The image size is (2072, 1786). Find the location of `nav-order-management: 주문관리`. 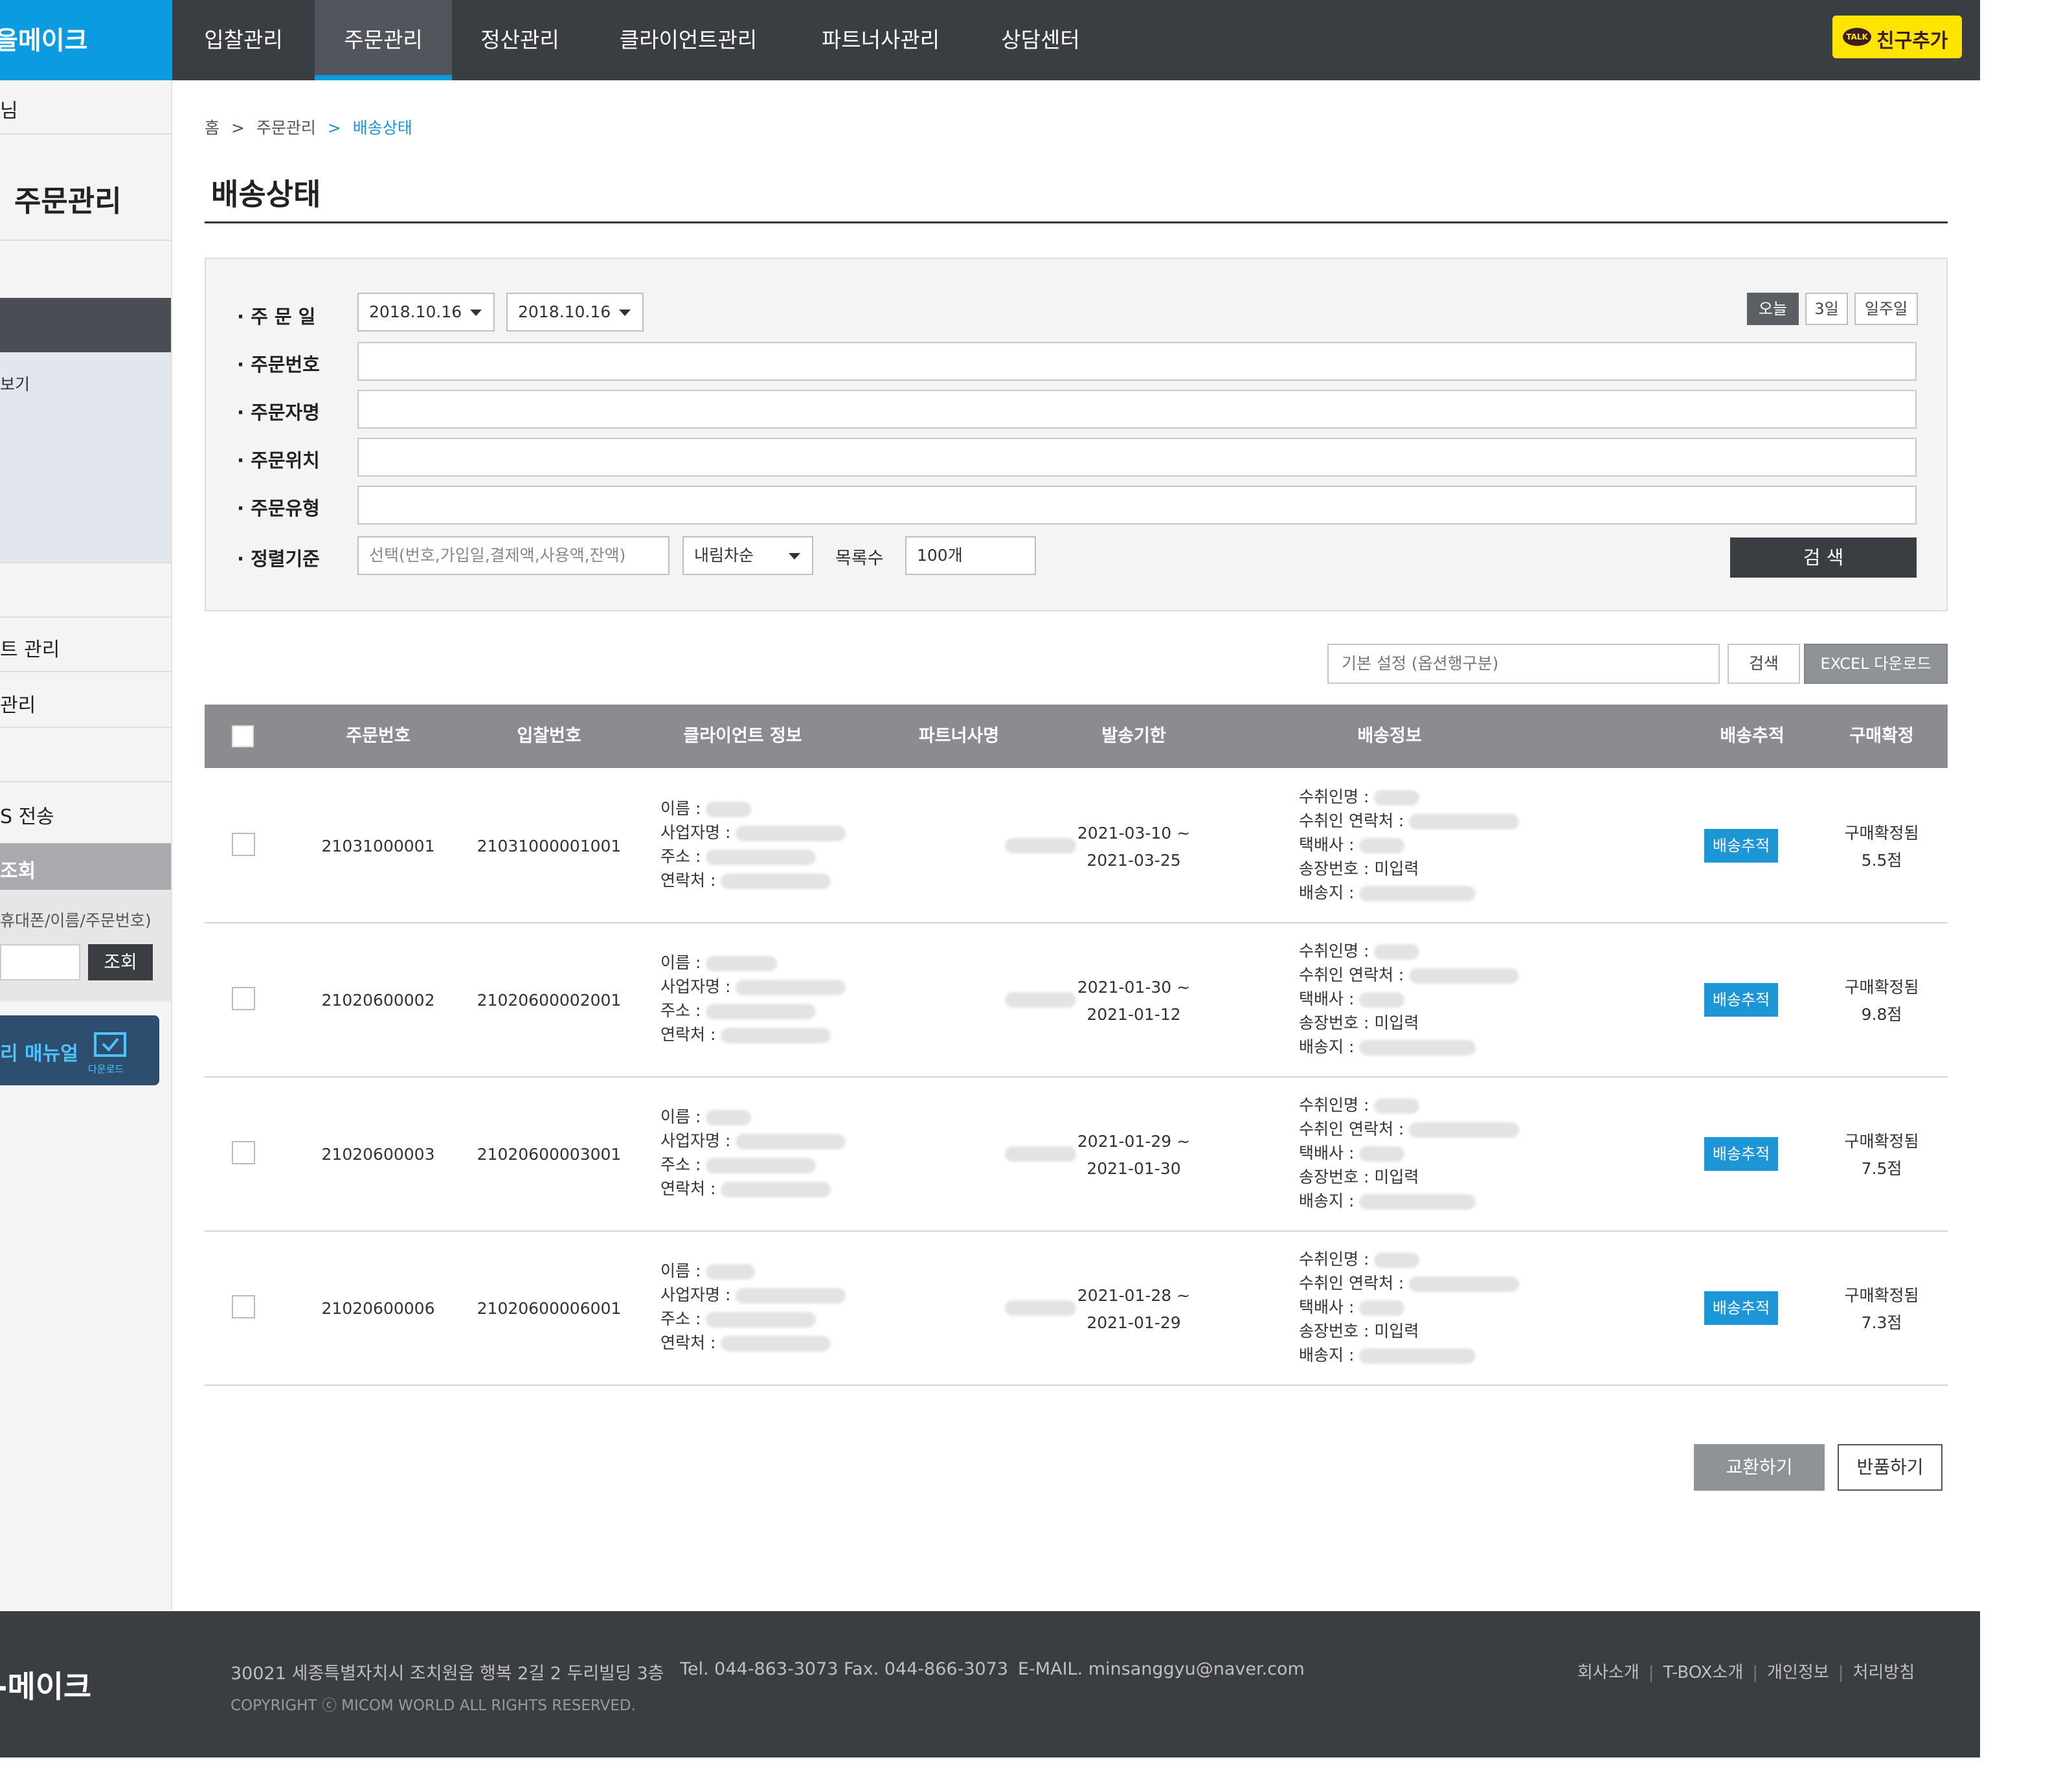

nav-order-management: 주문관리 is located at coordinates (383, 40).